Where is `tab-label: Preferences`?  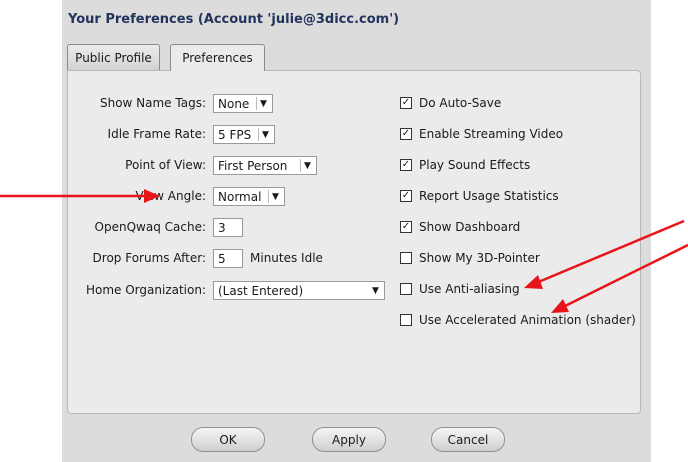
tab-label: Preferences is located at coordinates (217, 58).